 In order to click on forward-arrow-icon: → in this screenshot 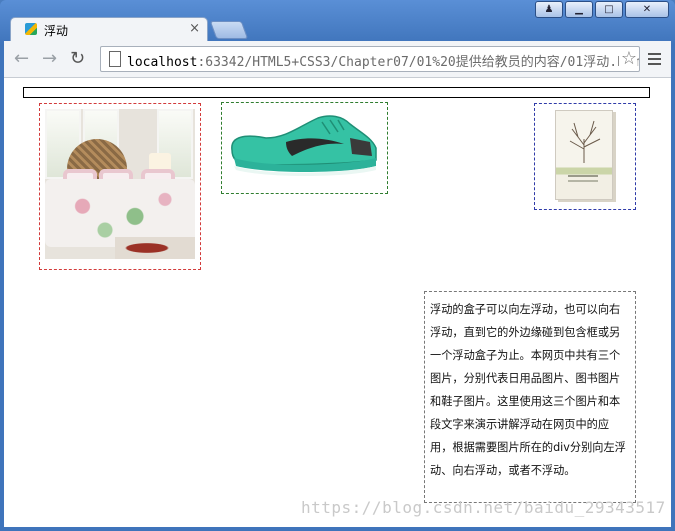, I will do `click(49, 58)`.